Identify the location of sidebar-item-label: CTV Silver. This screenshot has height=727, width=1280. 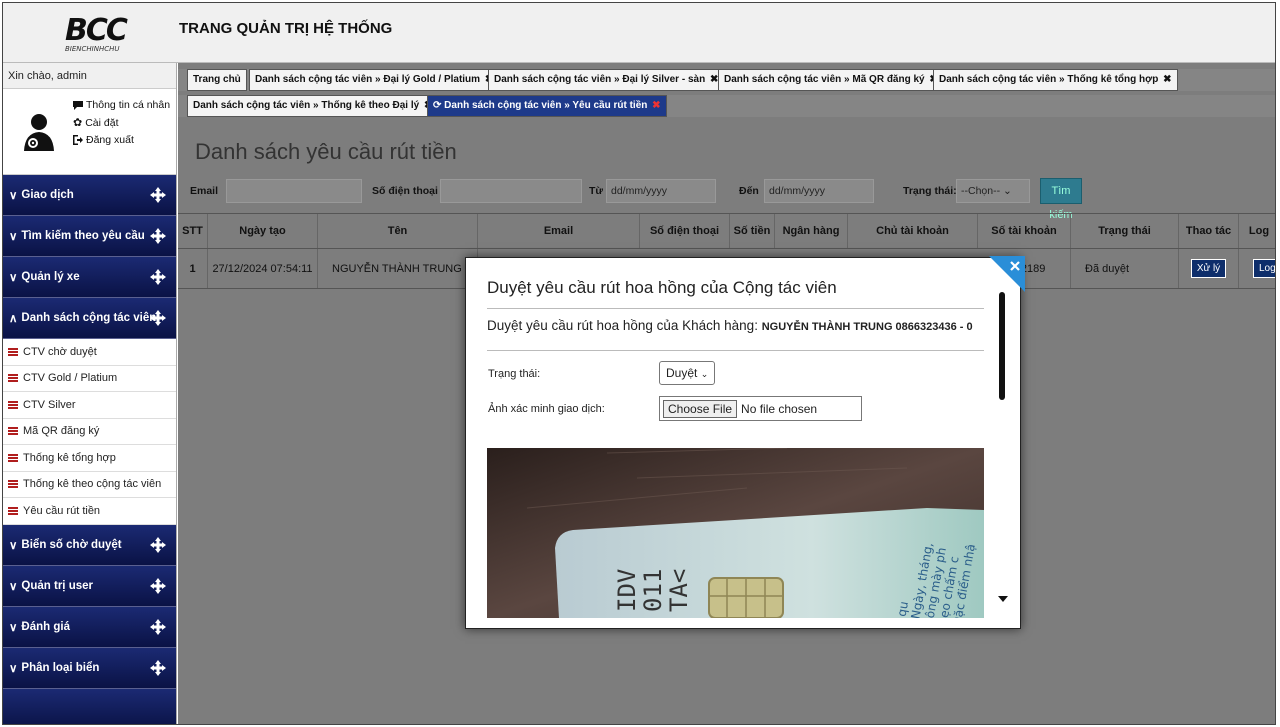
(49, 404).